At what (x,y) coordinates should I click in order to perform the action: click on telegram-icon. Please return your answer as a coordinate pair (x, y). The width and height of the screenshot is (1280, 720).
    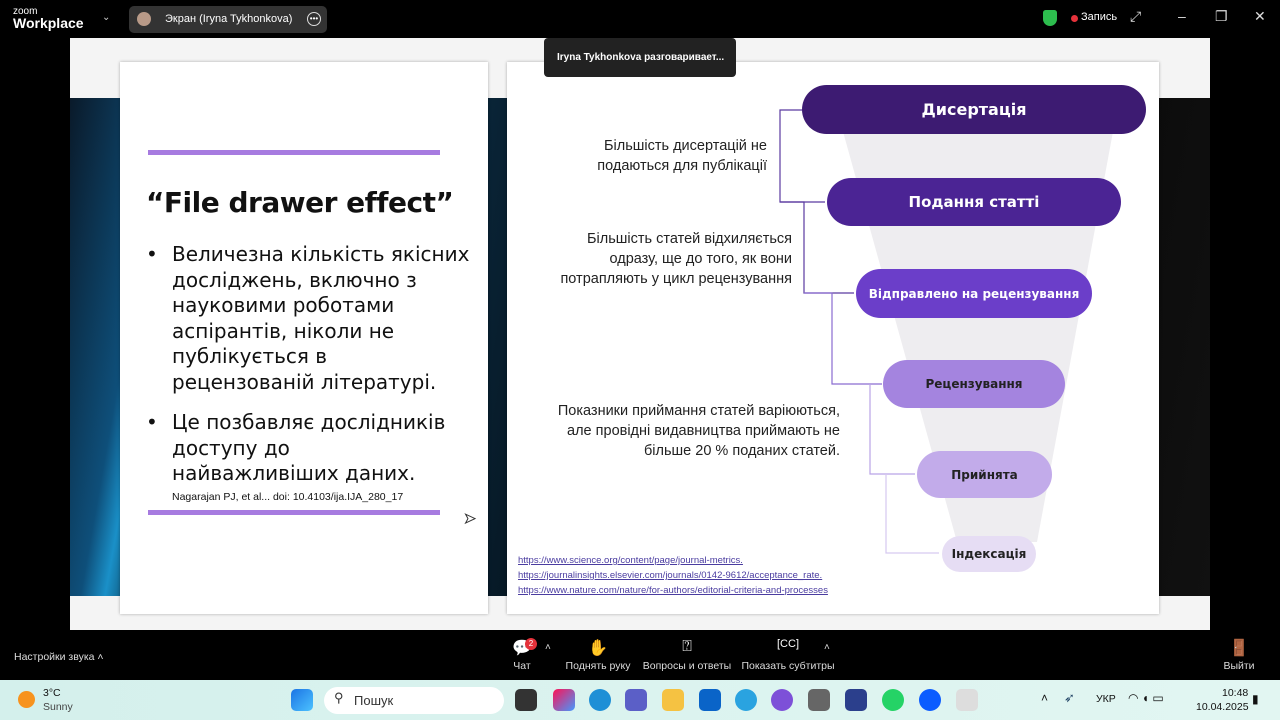
    Looking at the image, I should click on (746, 700).